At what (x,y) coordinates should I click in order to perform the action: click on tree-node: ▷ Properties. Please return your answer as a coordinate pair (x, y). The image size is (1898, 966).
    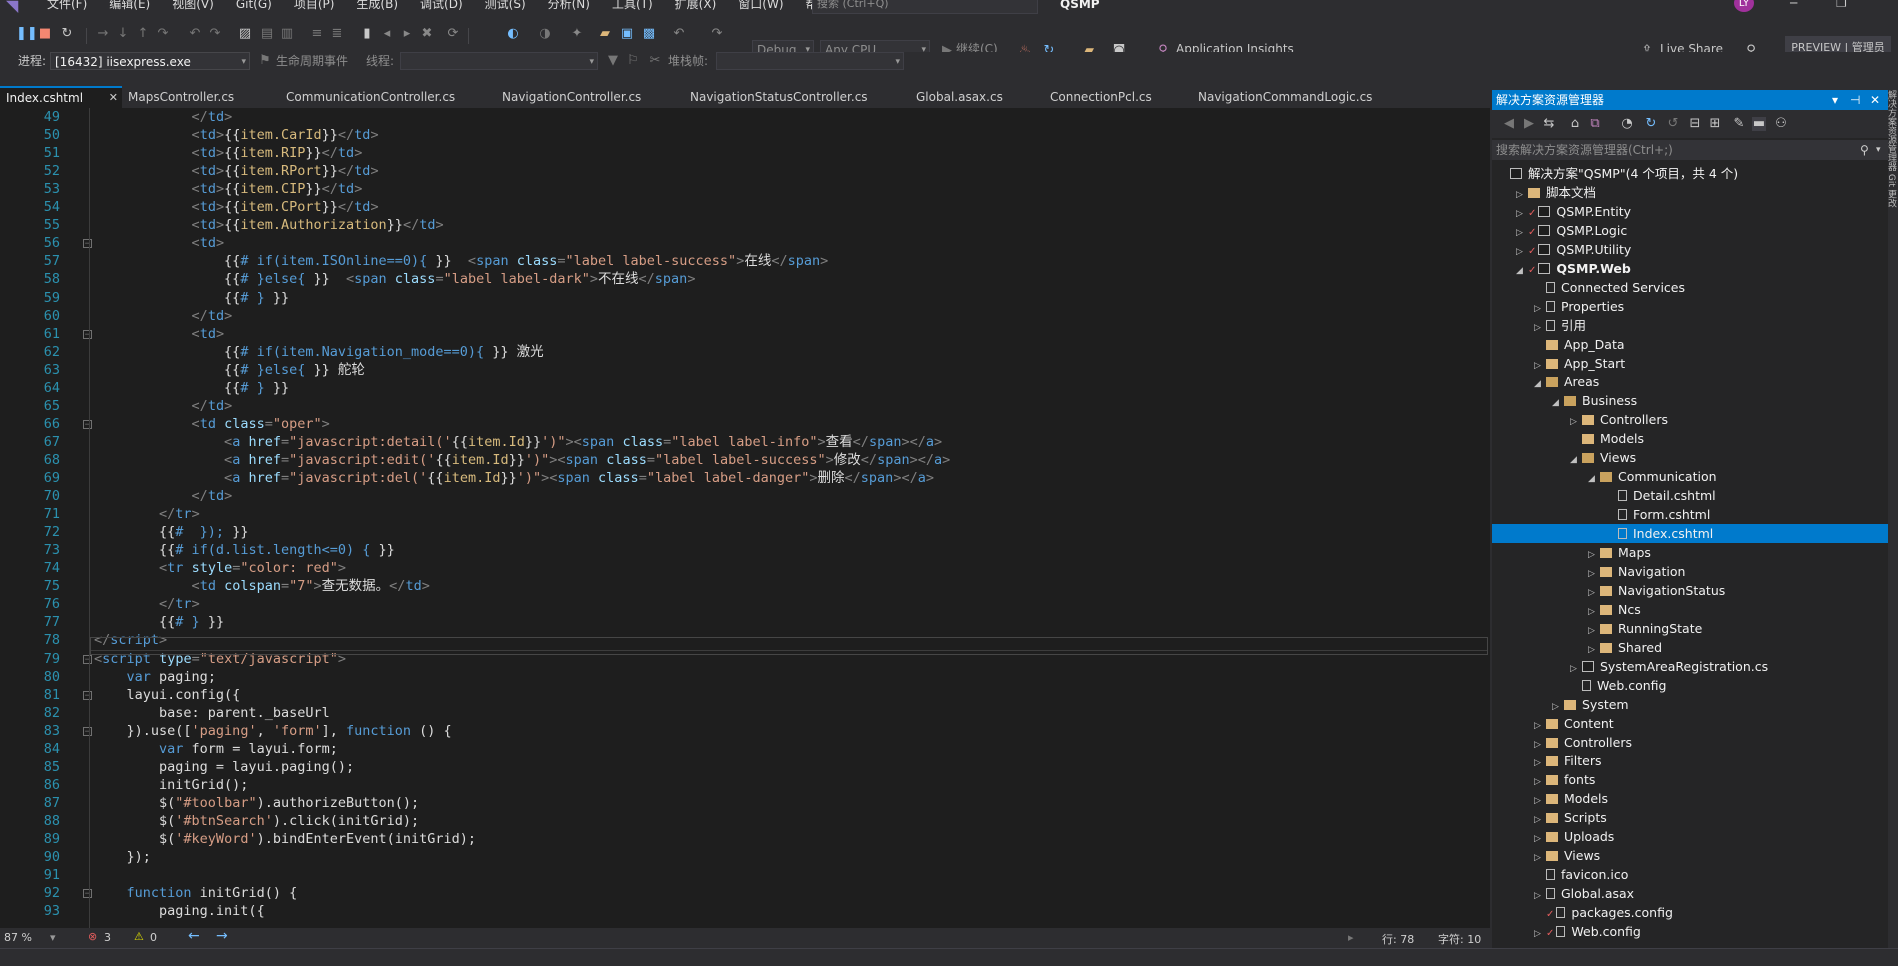
    Looking at the image, I should click on (1690, 306).